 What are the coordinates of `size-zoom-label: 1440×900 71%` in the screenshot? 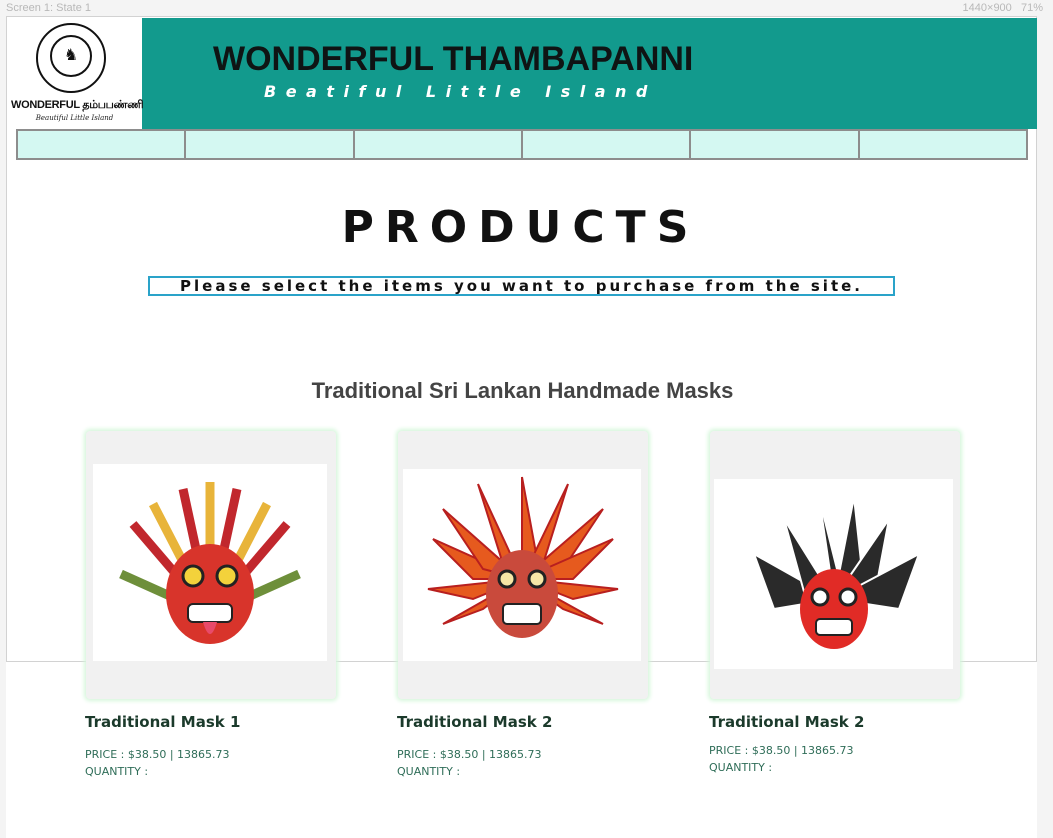 It's located at (1003, 8).